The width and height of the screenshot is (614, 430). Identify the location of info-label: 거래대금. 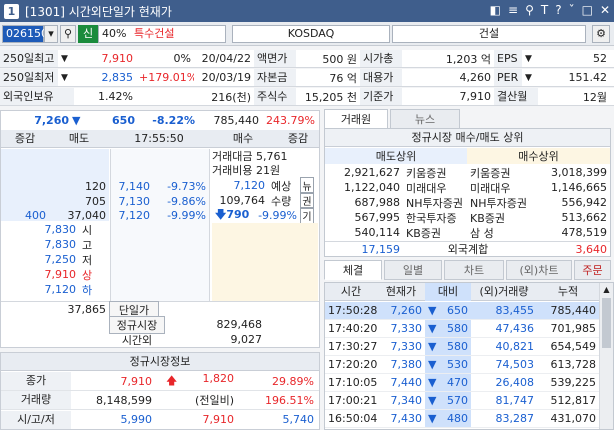
(232, 156).